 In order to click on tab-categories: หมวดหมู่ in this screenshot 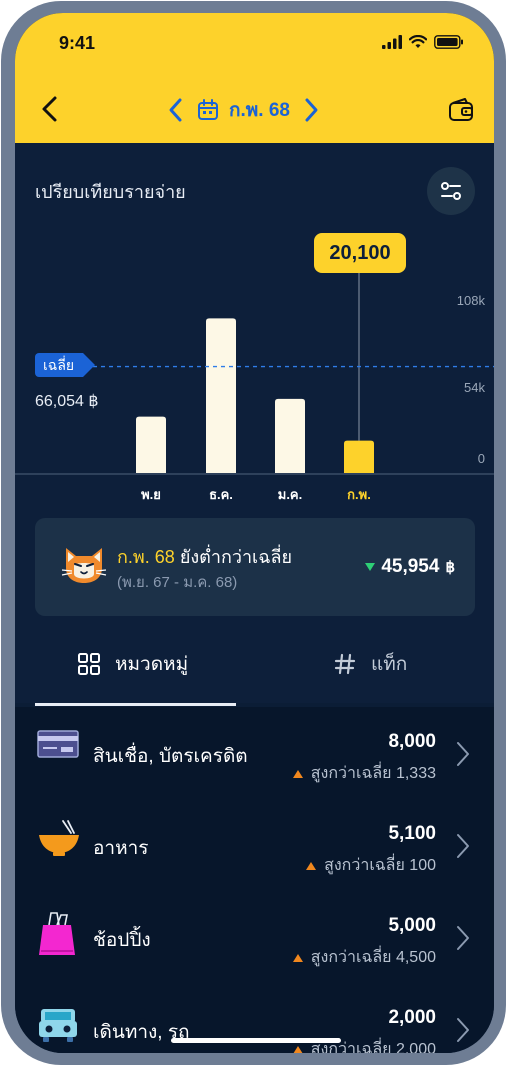, I will do `click(132, 664)`.